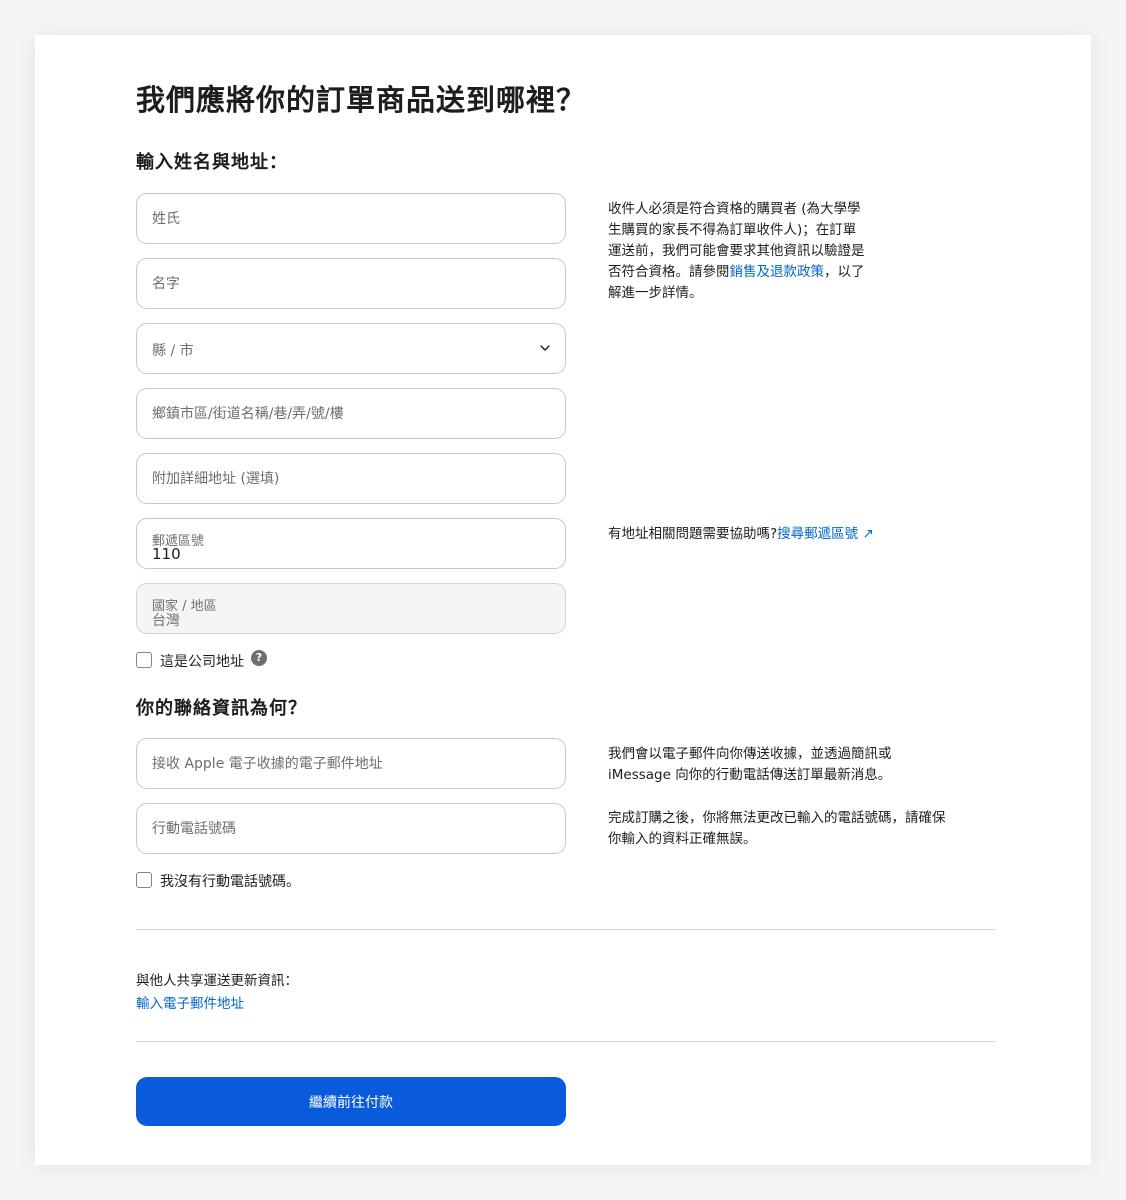 The height and width of the screenshot is (1200, 1126). I want to click on first-name-field, so click(351, 283).